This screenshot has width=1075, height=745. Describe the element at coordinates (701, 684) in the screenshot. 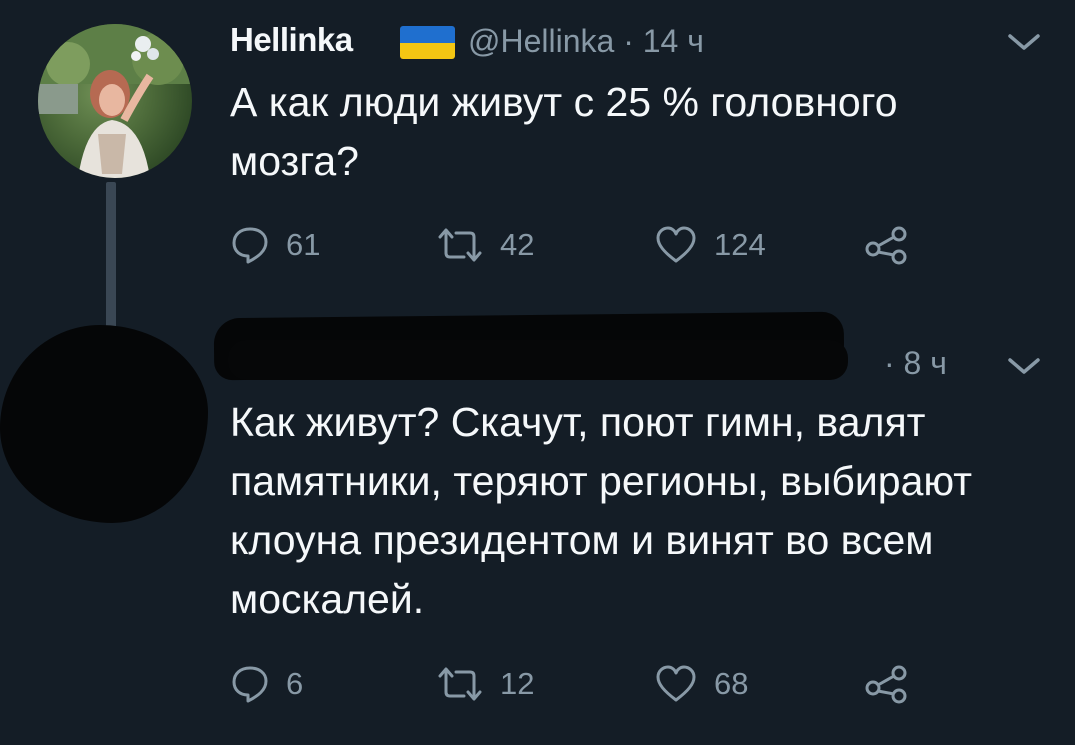

I see `like-button: 68` at that location.